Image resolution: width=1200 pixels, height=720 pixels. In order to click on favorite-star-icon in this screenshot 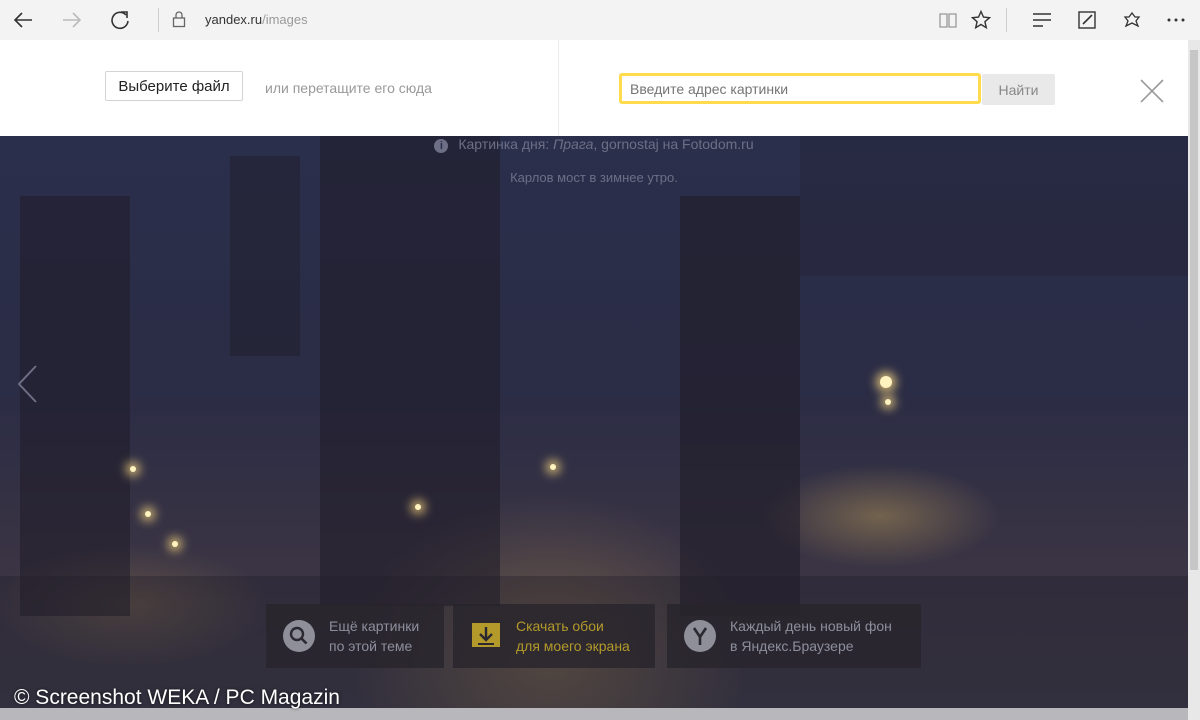, I will do `click(981, 20)`.